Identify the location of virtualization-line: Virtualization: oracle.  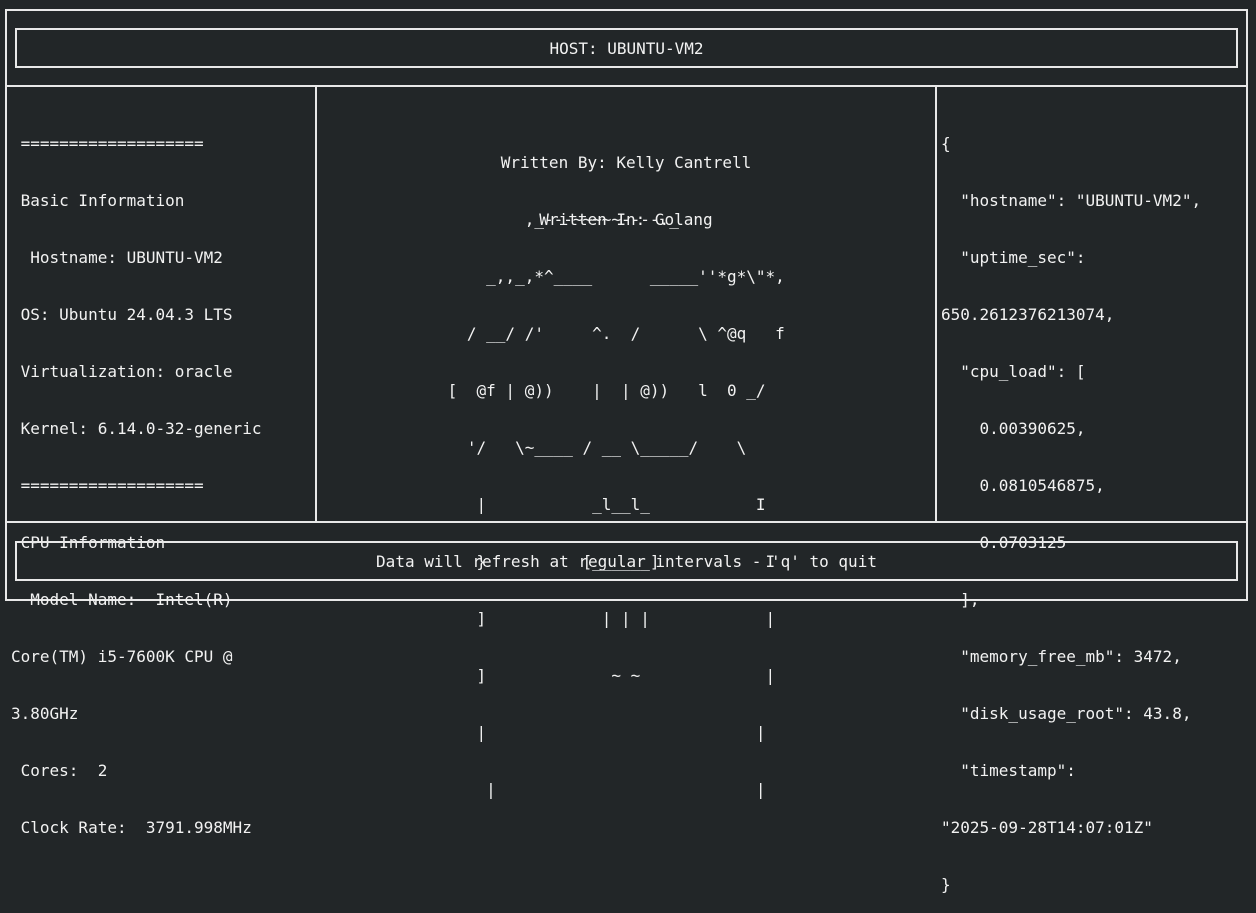
(122, 371).